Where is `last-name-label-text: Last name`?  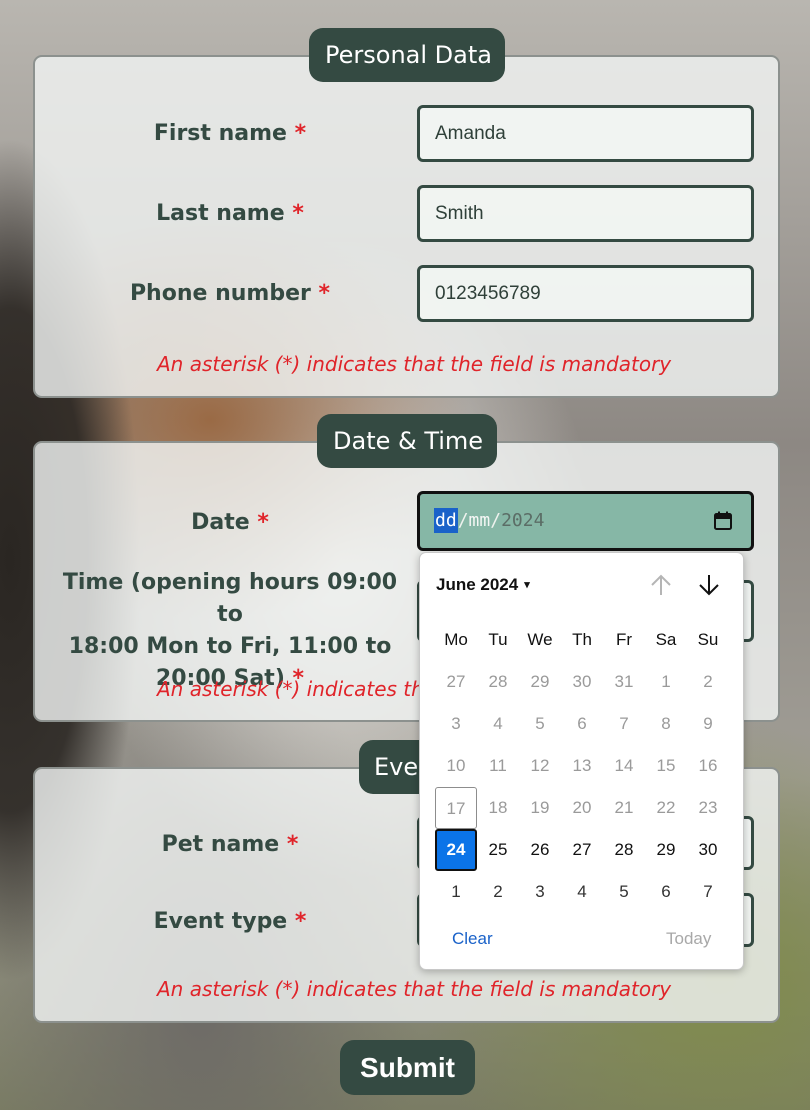
last-name-label-text: Last name is located at coordinates (220, 213).